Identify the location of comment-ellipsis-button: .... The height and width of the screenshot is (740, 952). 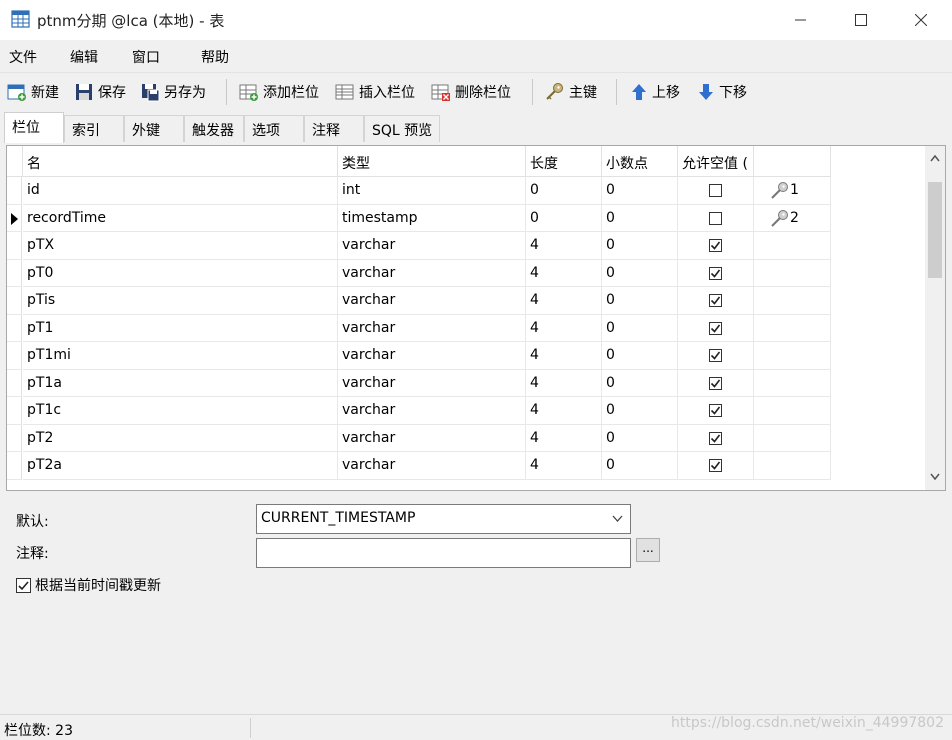
(648, 550).